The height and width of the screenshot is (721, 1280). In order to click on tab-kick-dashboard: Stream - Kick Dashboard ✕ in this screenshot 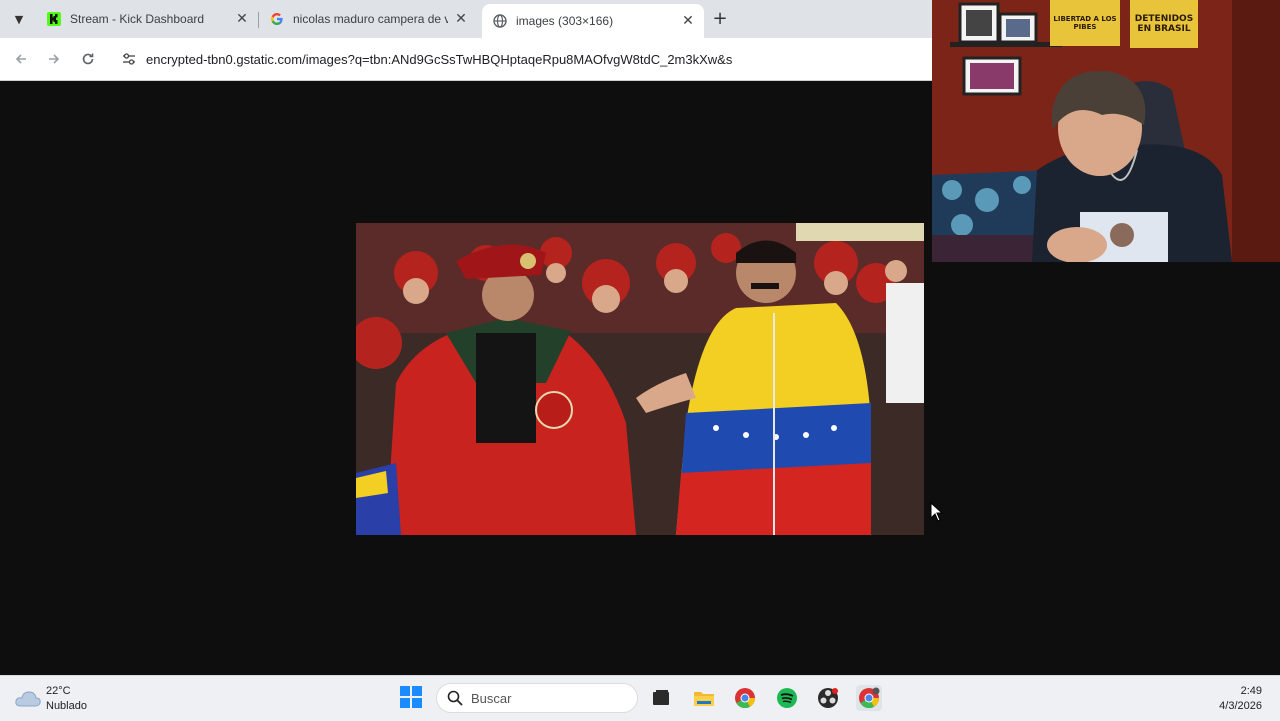, I will do `click(147, 19)`.